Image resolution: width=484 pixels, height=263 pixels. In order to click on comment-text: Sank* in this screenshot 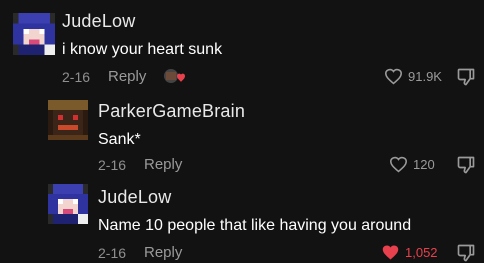, I will do `click(119, 139)`.